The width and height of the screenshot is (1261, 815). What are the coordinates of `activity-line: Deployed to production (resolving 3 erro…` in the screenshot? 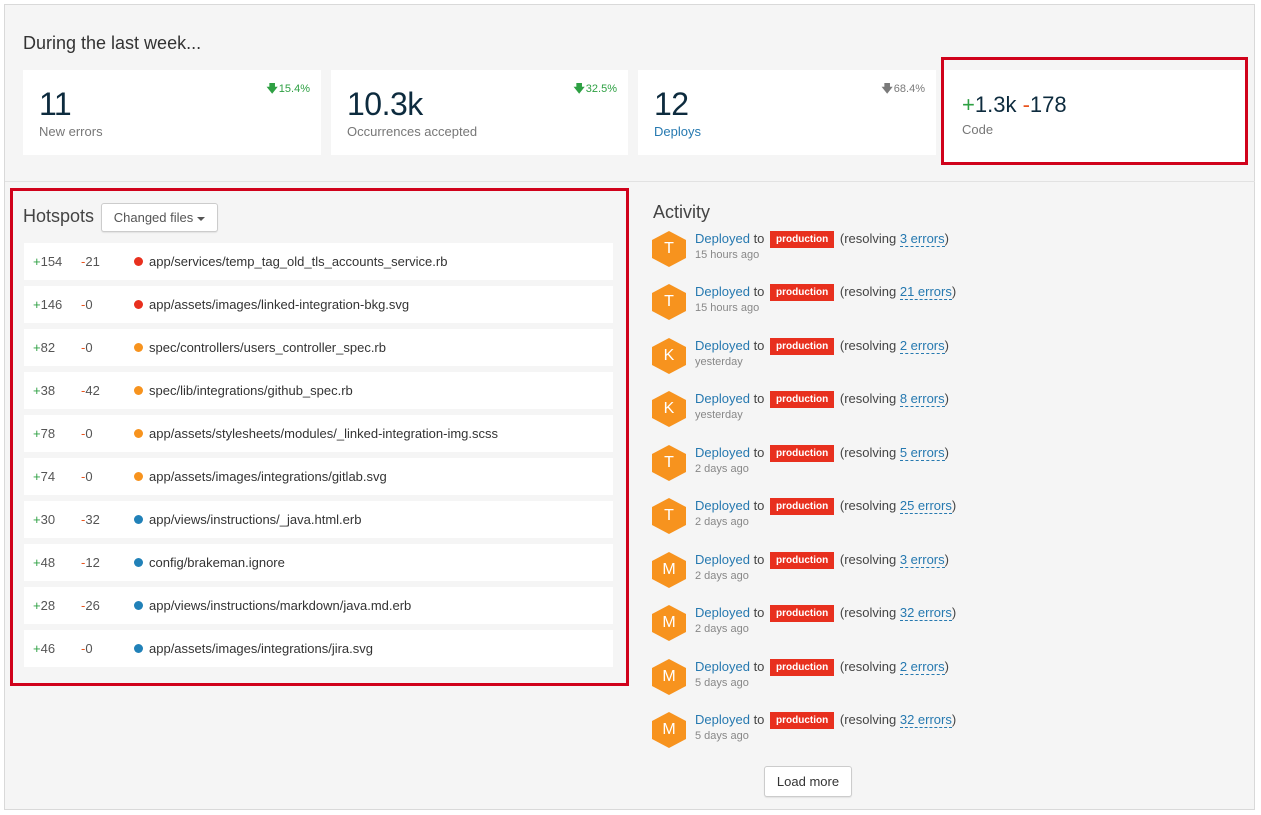 It's located at (822, 560).